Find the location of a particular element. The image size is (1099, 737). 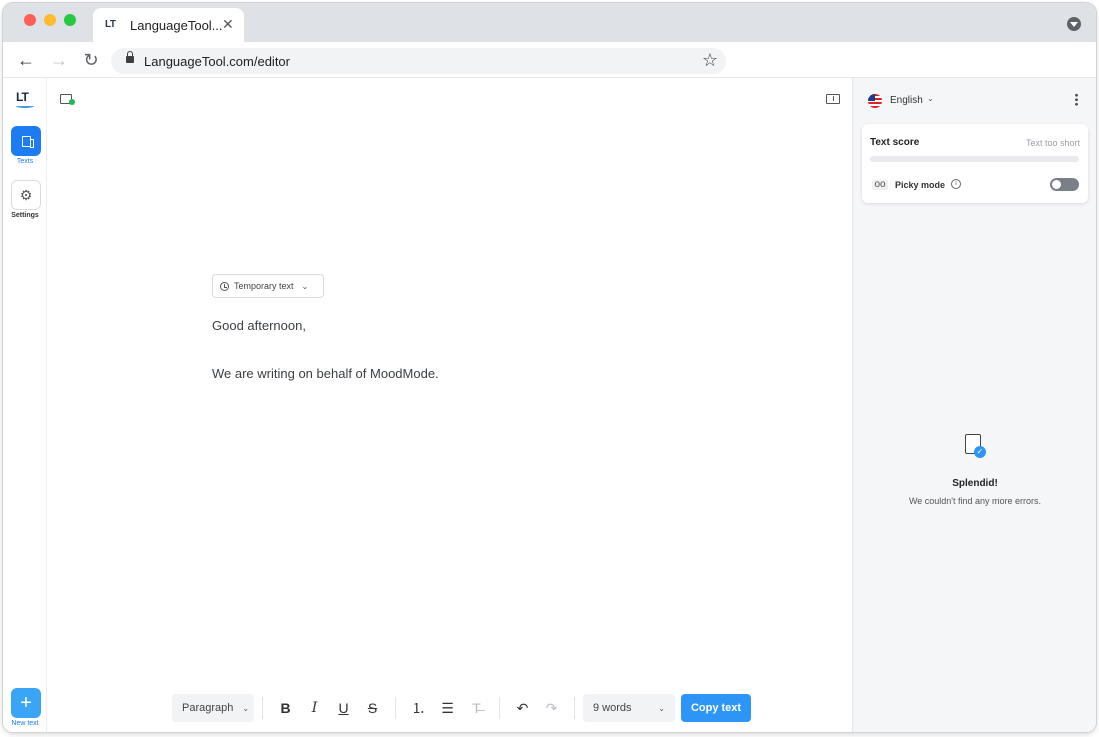

bold-button: B is located at coordinates (285, 708).